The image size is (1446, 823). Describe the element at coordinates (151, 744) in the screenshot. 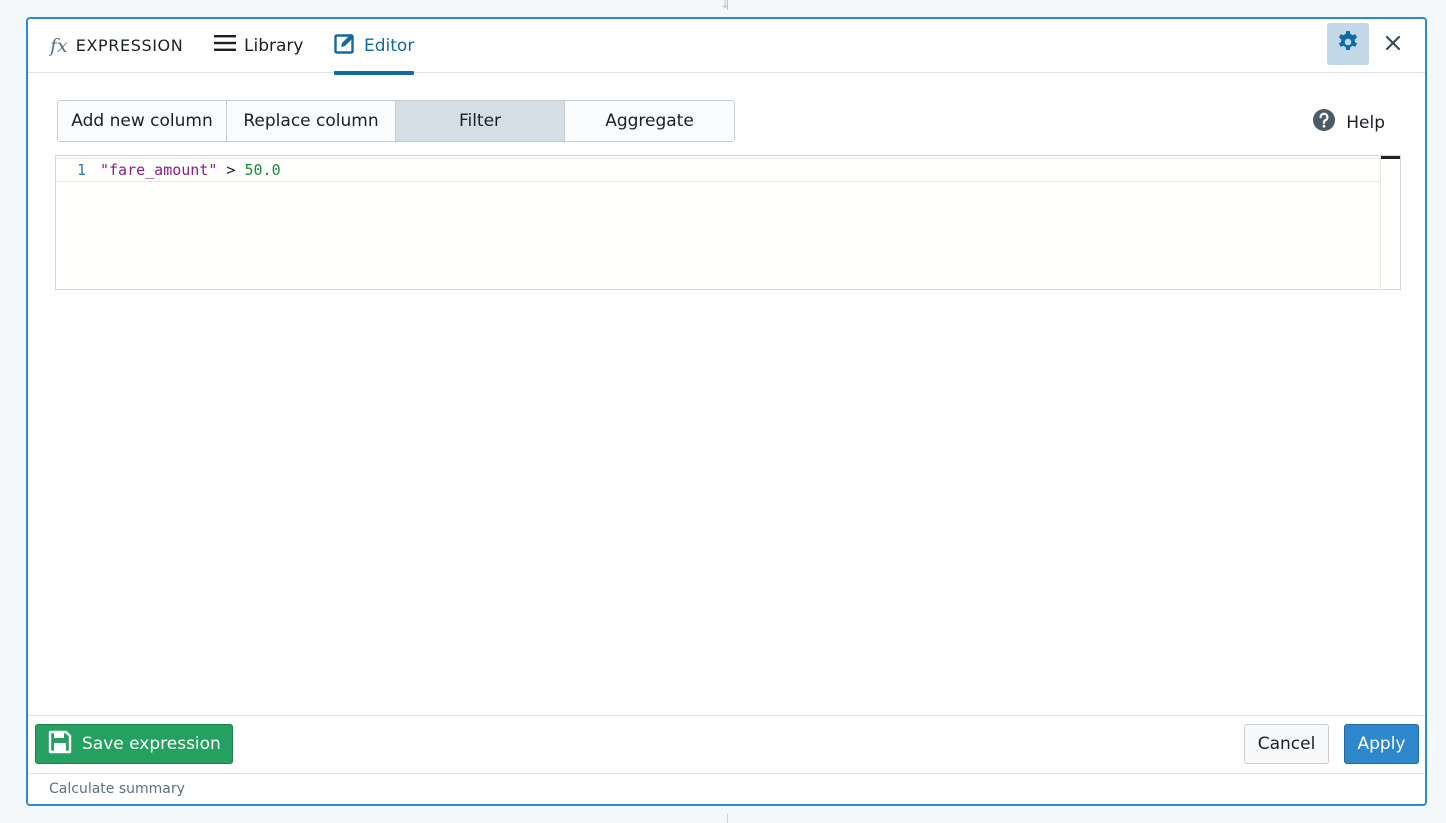

I see `save-expression-label: Save expression` at that location.